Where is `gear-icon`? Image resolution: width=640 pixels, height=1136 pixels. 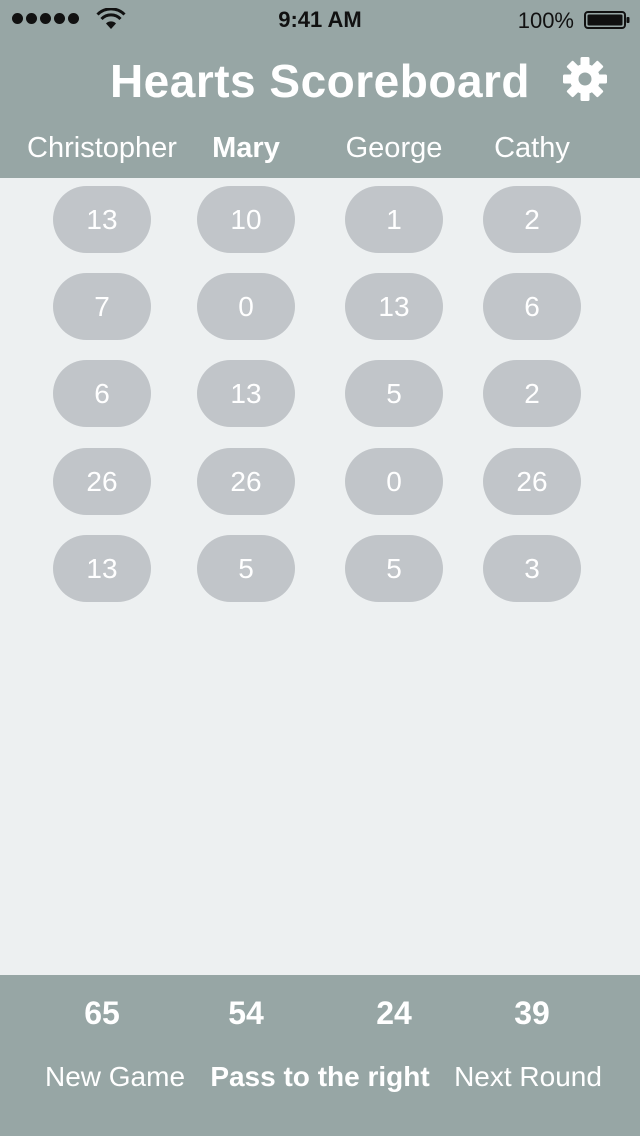
gear-icon is located at coordinates (585, 79).